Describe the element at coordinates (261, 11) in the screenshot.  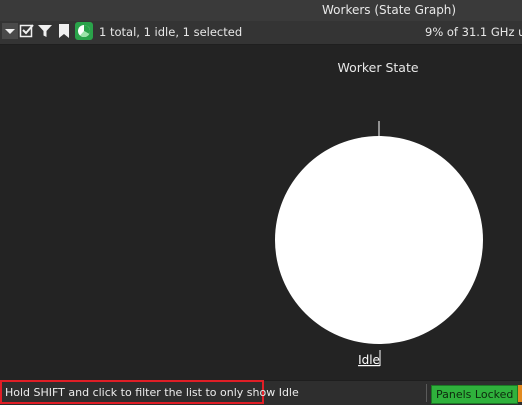
I see `title-bar: Workers (State Graph)` at that location.